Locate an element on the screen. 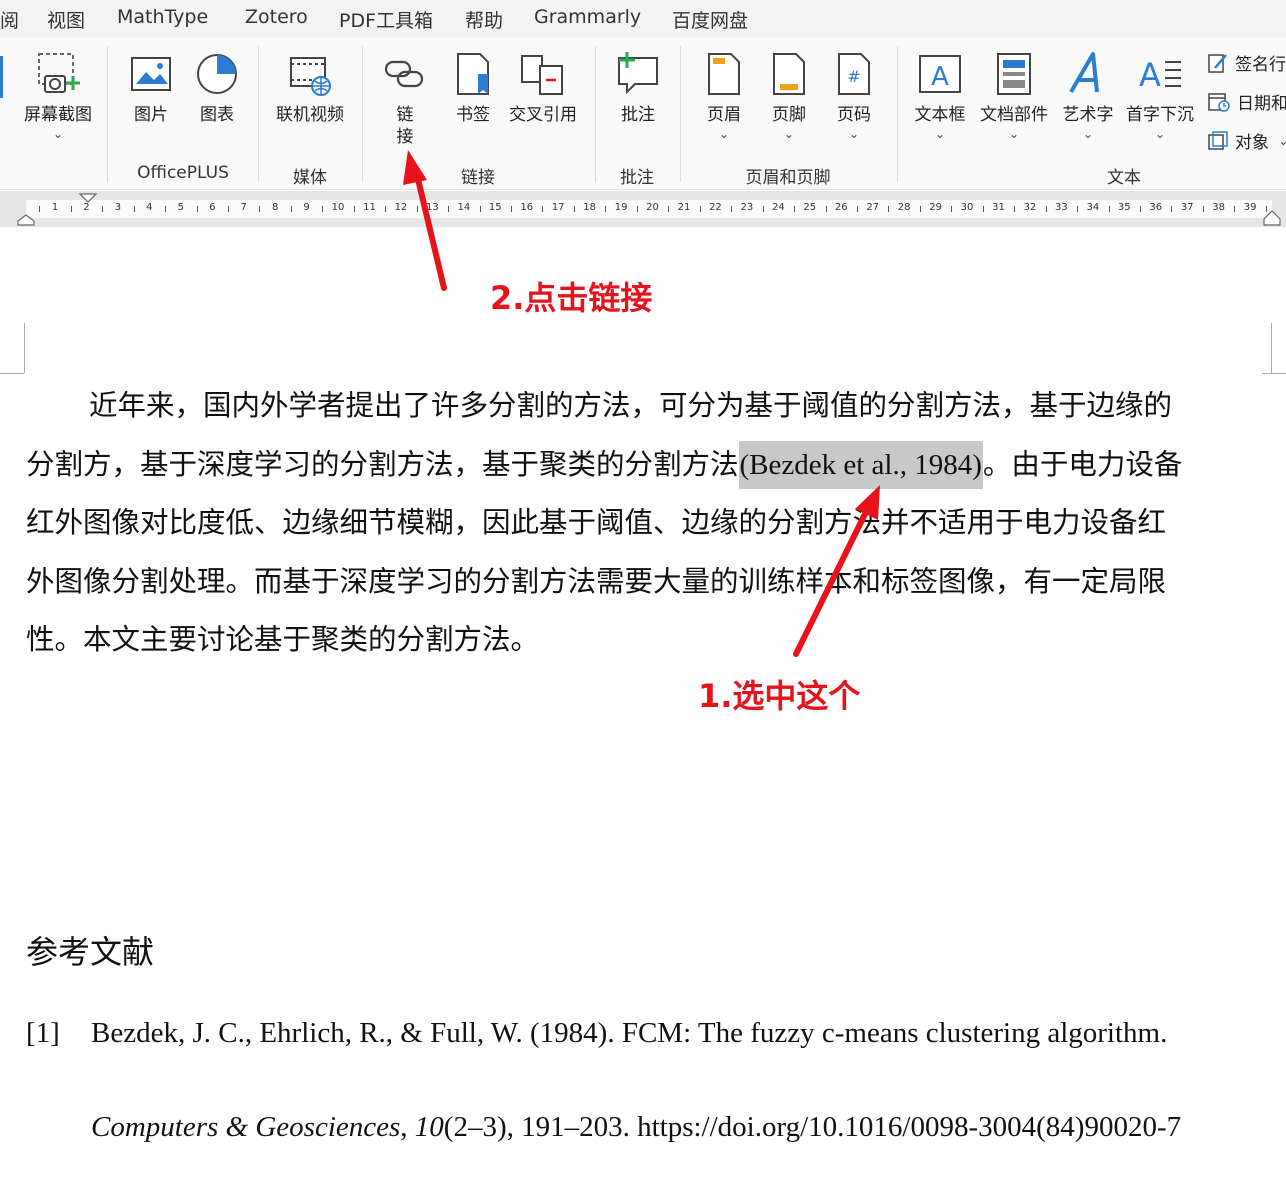  paragraph-line-text: 性。本文主要讨论基于聚类的分割方法。 is located at coordinates (283, 639).